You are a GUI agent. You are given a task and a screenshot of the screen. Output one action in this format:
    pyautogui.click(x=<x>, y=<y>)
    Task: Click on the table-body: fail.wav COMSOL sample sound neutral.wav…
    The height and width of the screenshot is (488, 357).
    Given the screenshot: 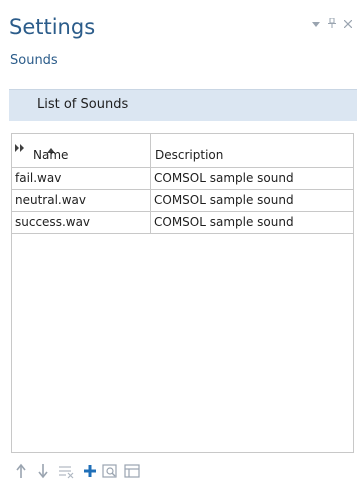 What is the action you would take?
    pyautogui.click(x=182, y=201)
    